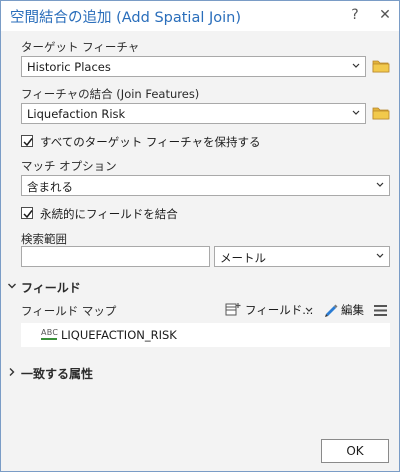 This screenshot has width=400, height=472. What do you see at coordinates (193, 66) in the screenshot?
I see `target-features-dropdown: Historic Places` at bounding box center [193, 66].